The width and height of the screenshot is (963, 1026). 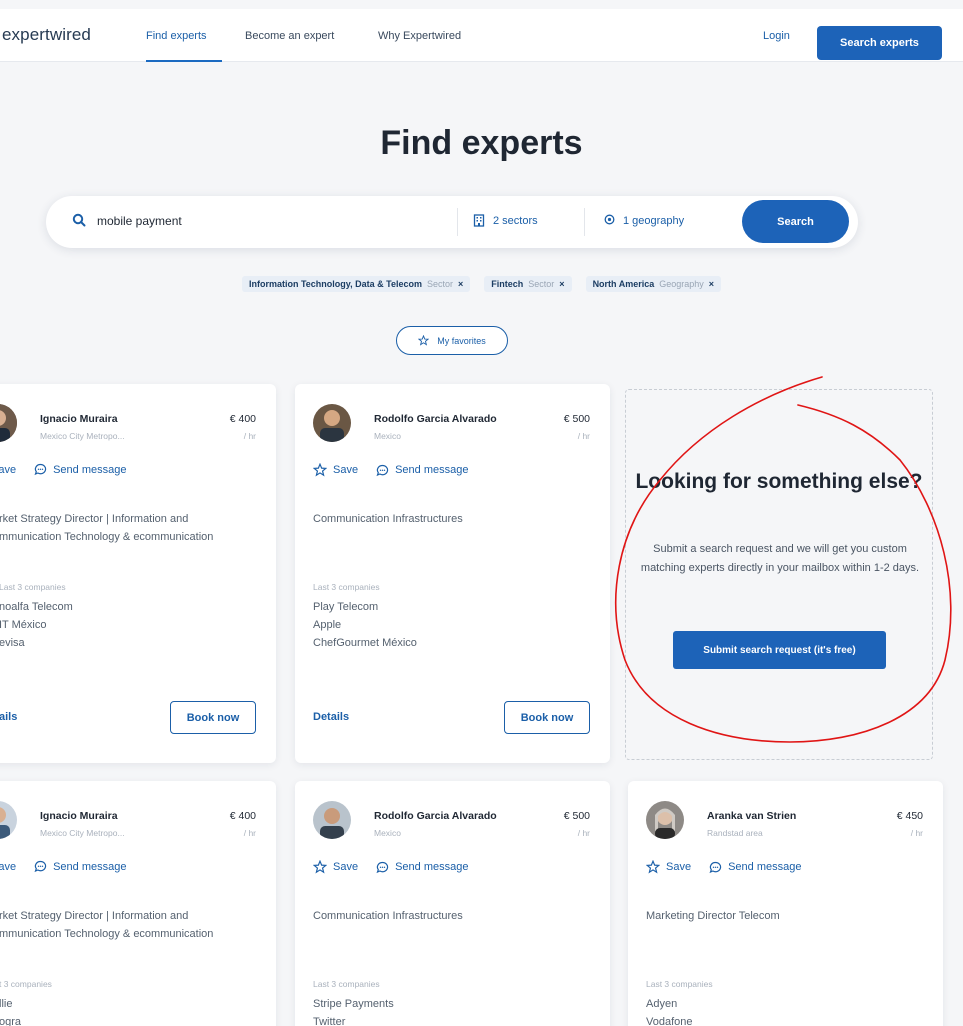 I want to click on my-favorites-button: My favorites, so click(x=452, y=340).